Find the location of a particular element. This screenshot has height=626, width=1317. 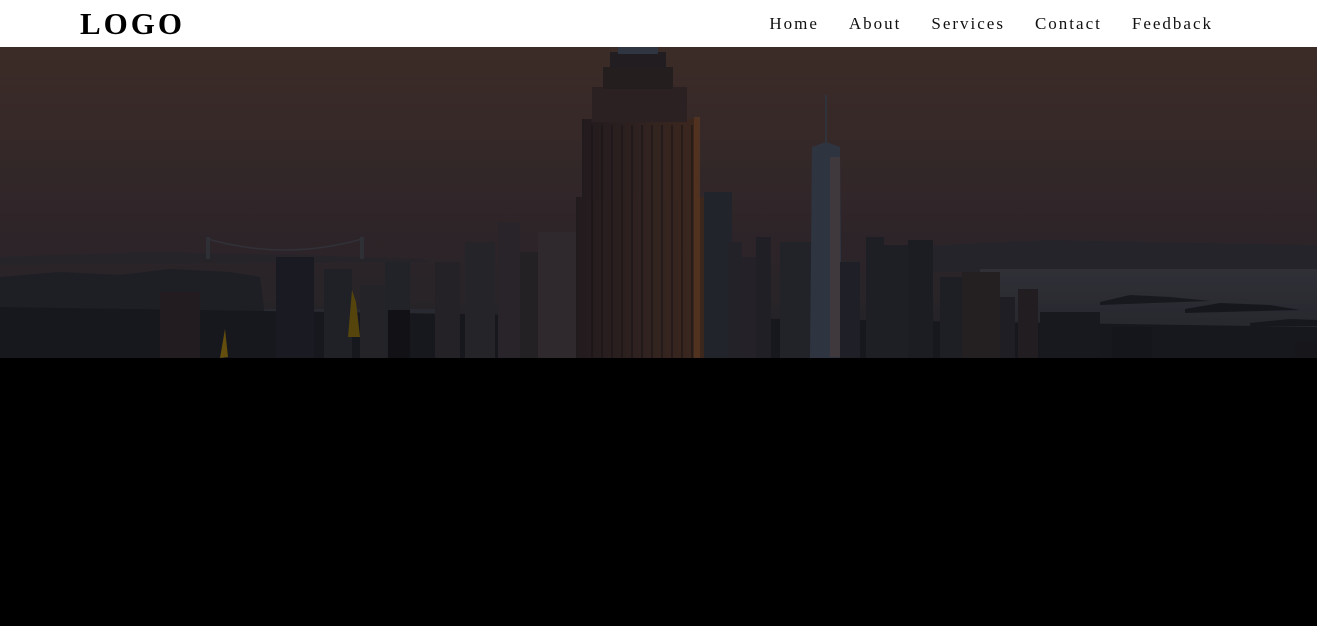

nav-link-about: About is located at coordinates (875, 24).